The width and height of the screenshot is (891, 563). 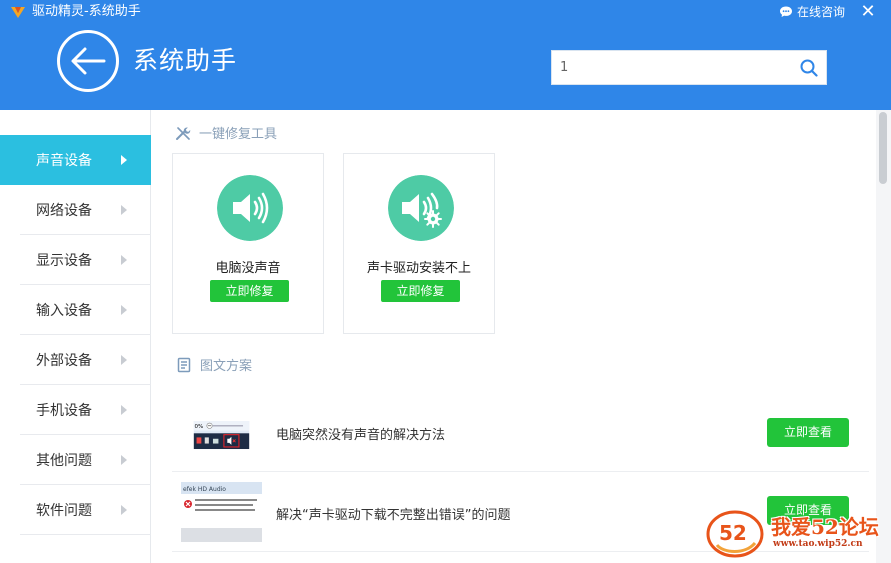 I want to click on repair-card-label: 电脑没声音, so click(x=248, y=268).